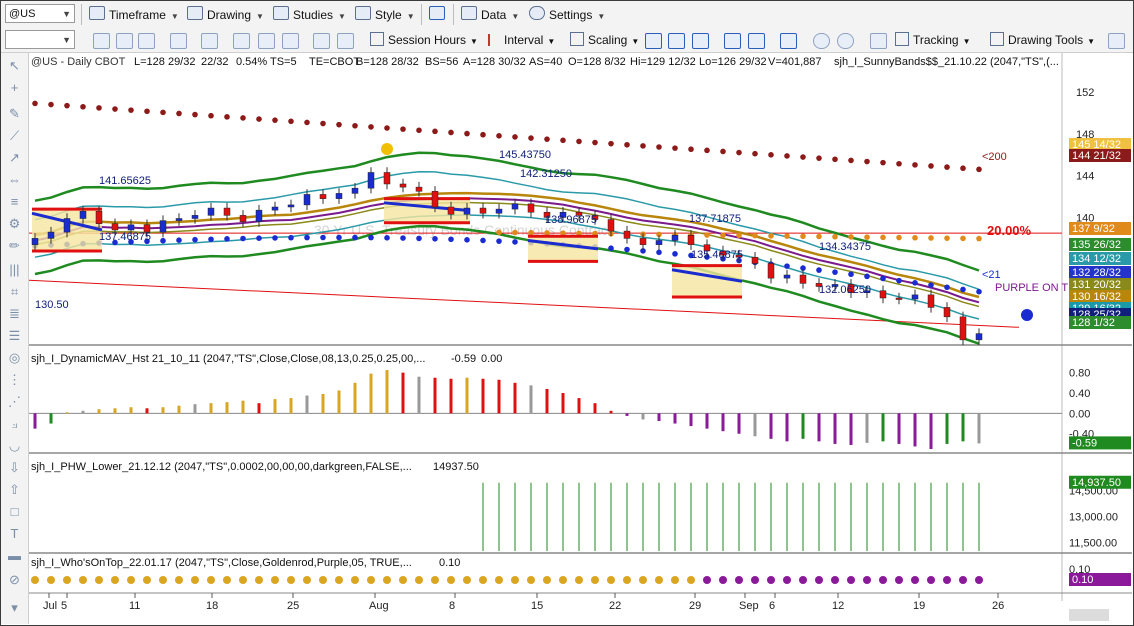 This screenshot has width=1134, height=626. What do you see at coordinates (14, 608) in the screenshot?
I see `scroll-down-icon: ▾` at bounding box center [14, 608].